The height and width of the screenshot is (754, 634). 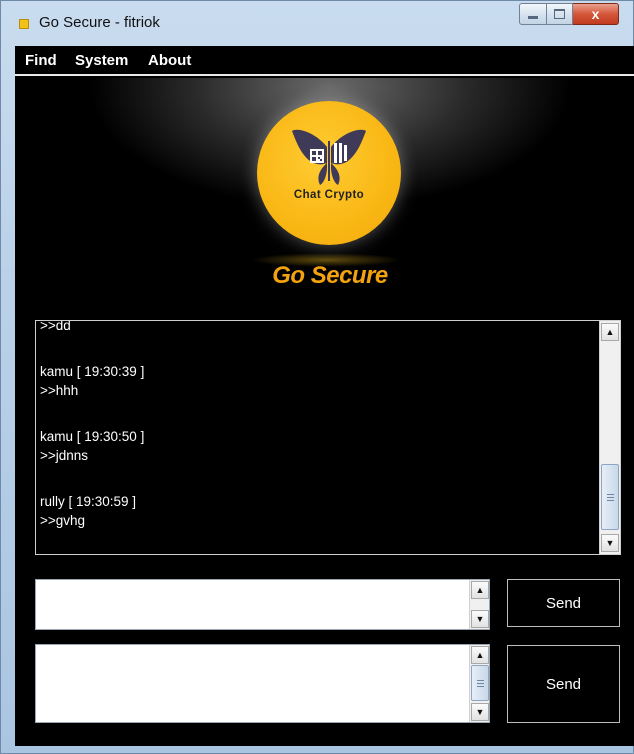 What do you see at coordinates (324, 741) in the screenshot?
I see `bottom-strip` at bounding box center [324, 741].